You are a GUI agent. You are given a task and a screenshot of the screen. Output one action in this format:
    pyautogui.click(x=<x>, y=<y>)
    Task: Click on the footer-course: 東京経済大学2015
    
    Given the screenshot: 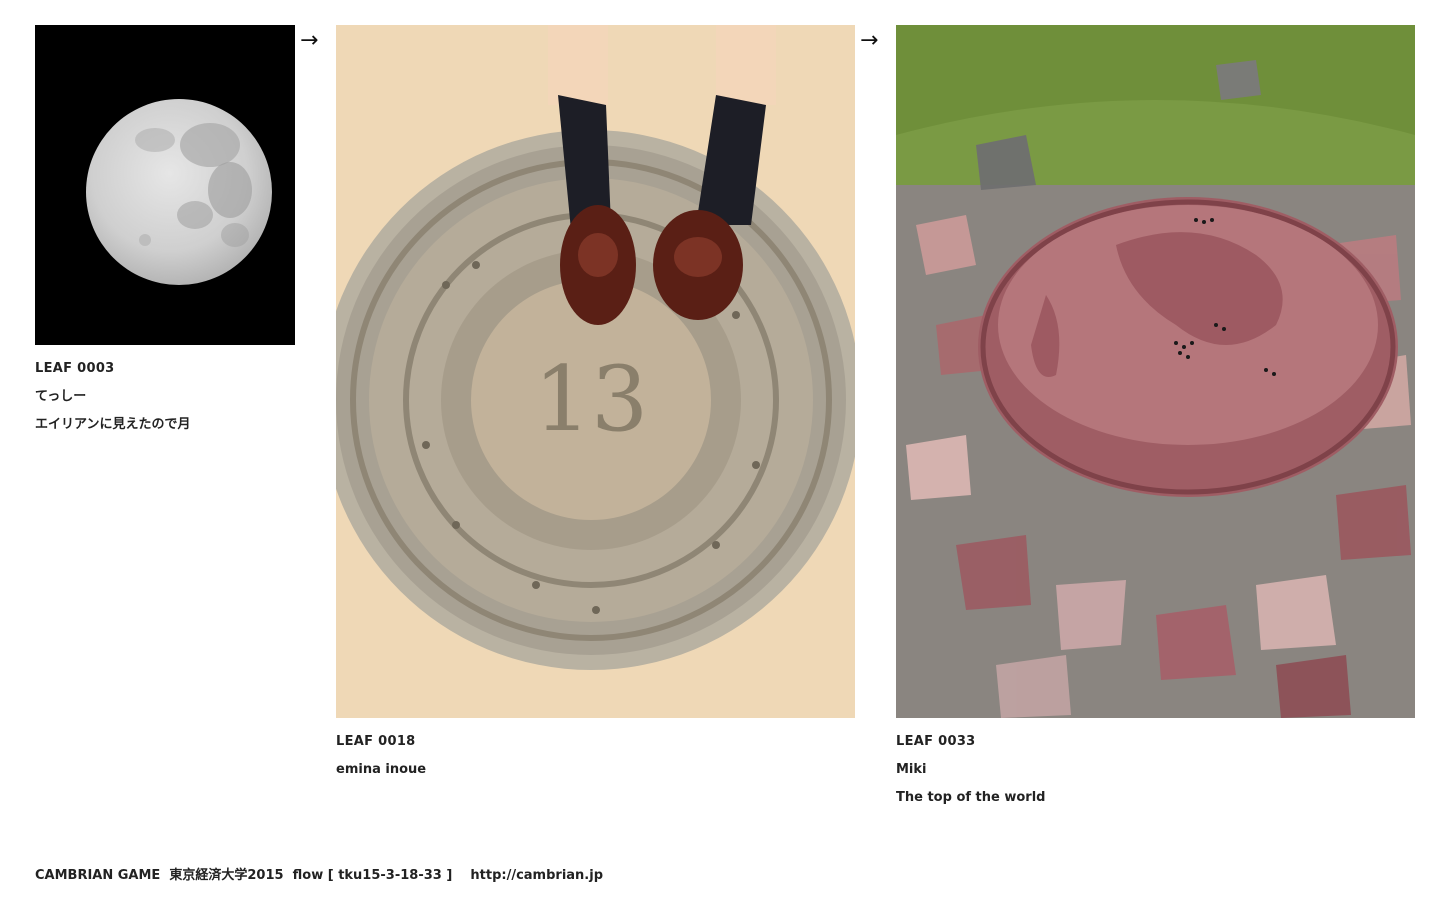 What is the action you would take?
    pyautogui.click(x=226, y=875)
    